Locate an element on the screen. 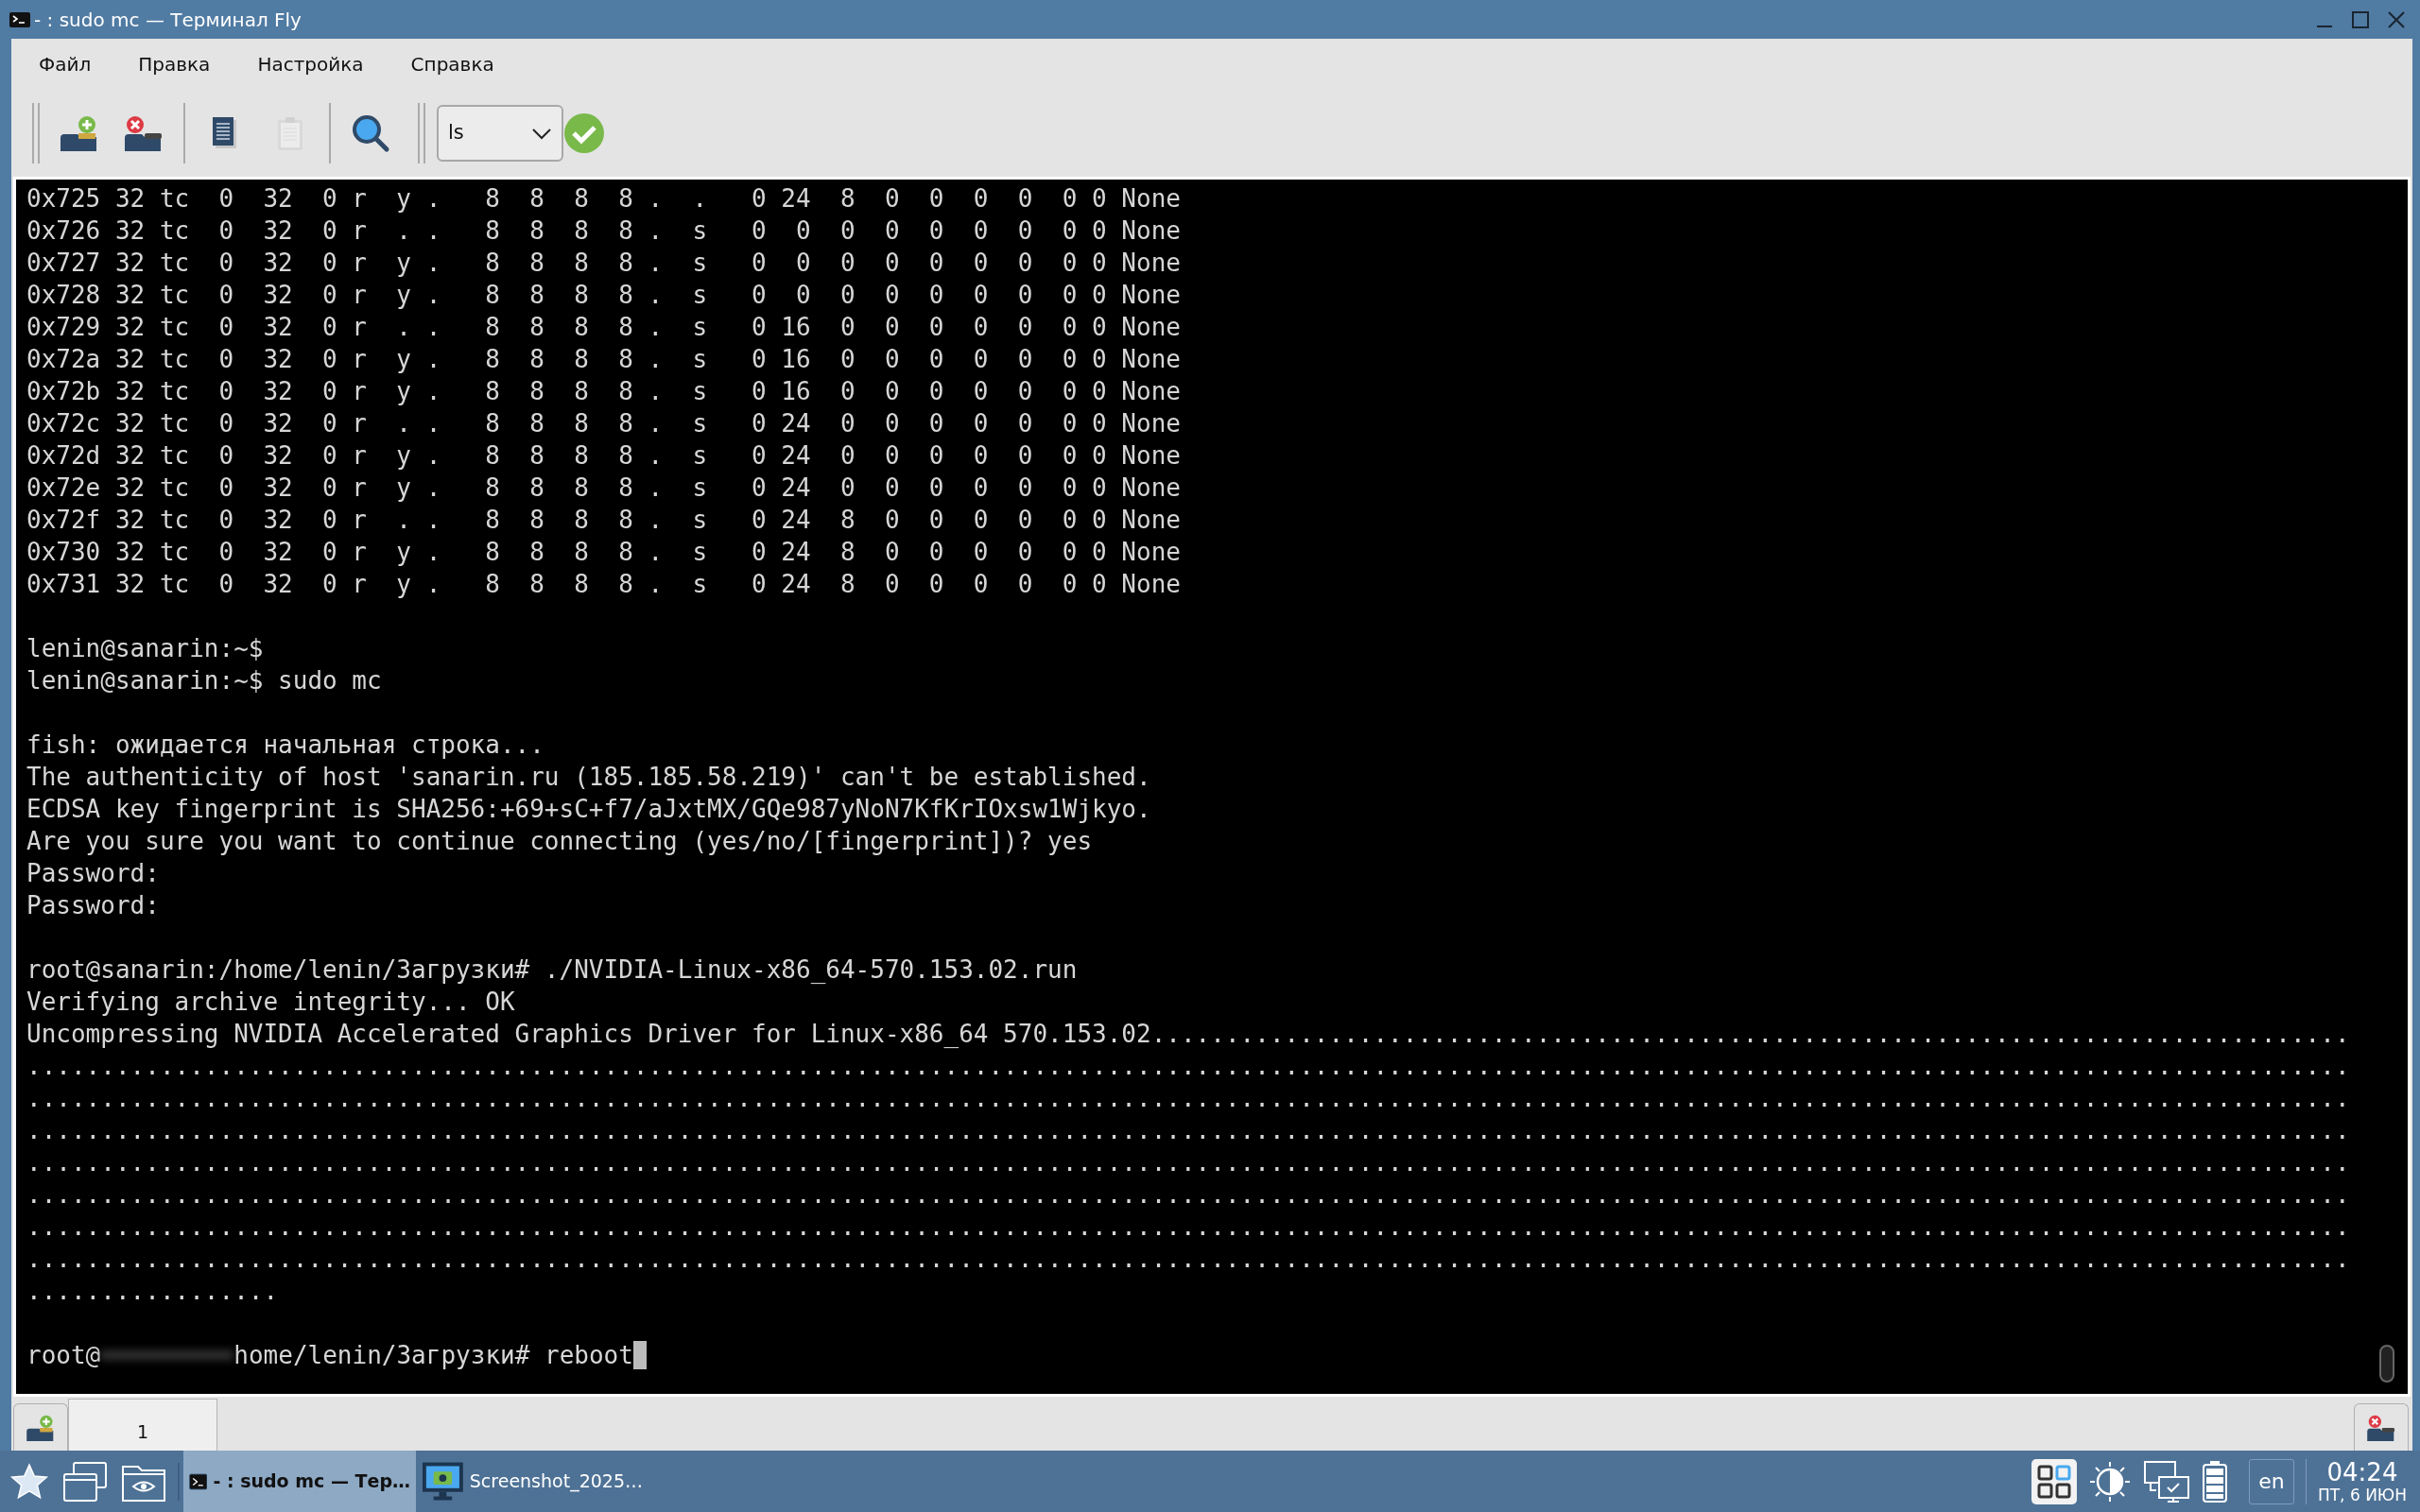 Image resolution: width=2420 pixels, height=1512 pixels. menu-item: Правка is located at coordinates (174, 64).